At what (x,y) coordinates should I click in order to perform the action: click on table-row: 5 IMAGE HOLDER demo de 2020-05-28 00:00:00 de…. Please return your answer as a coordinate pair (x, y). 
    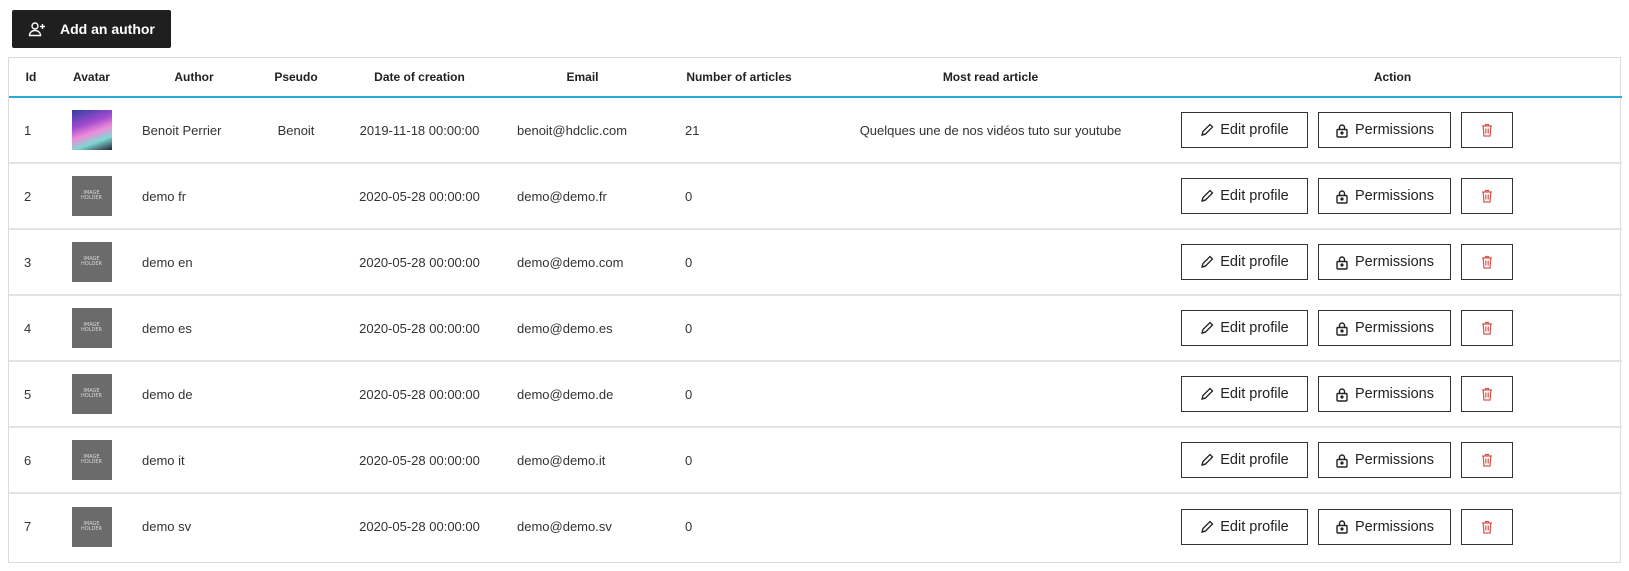
    Looking at the image, I should click on (815, 394).